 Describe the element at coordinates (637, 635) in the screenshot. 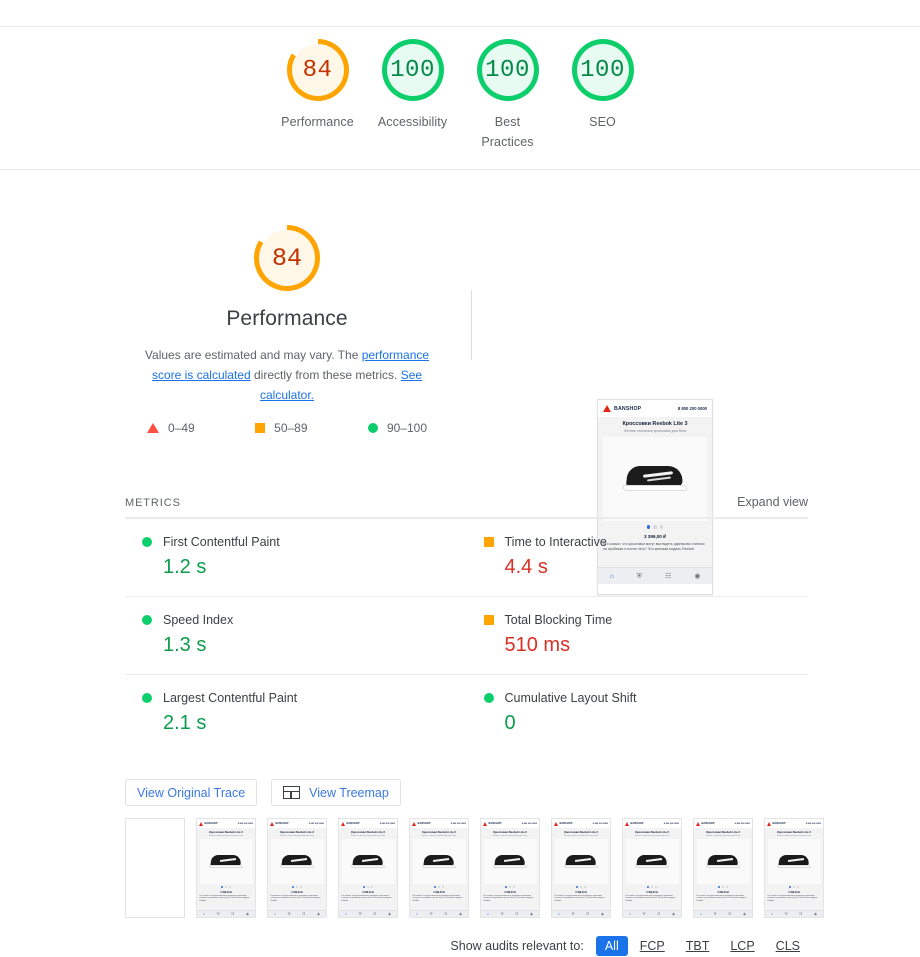

I see `metric-item: Total Blocking Time 510 ms` at that location.